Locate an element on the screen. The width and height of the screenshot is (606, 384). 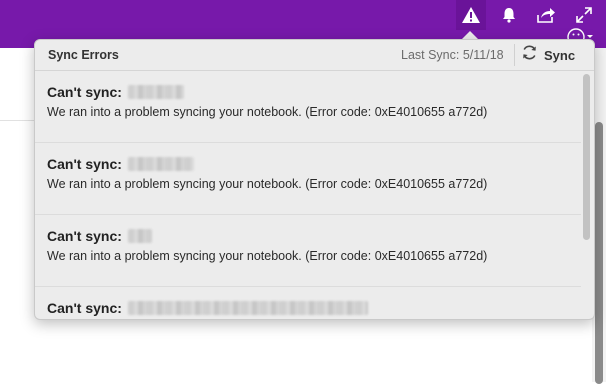
sync-button-label: Sync is located at coordinates (560, 55).